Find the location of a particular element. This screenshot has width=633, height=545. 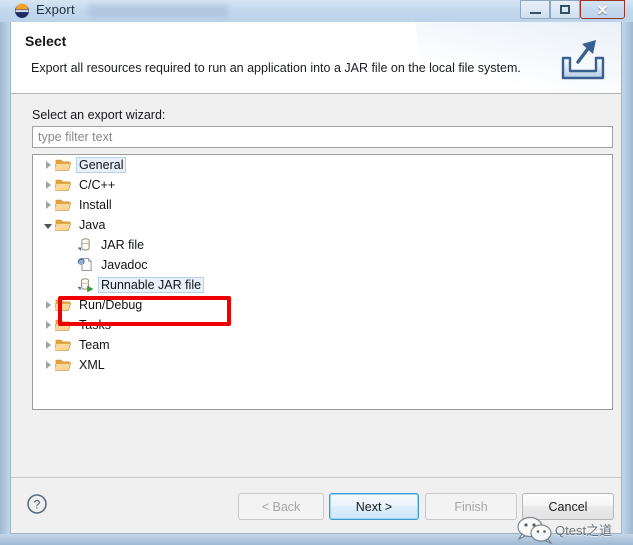

window-border-left is located at coordinates (5, 272).